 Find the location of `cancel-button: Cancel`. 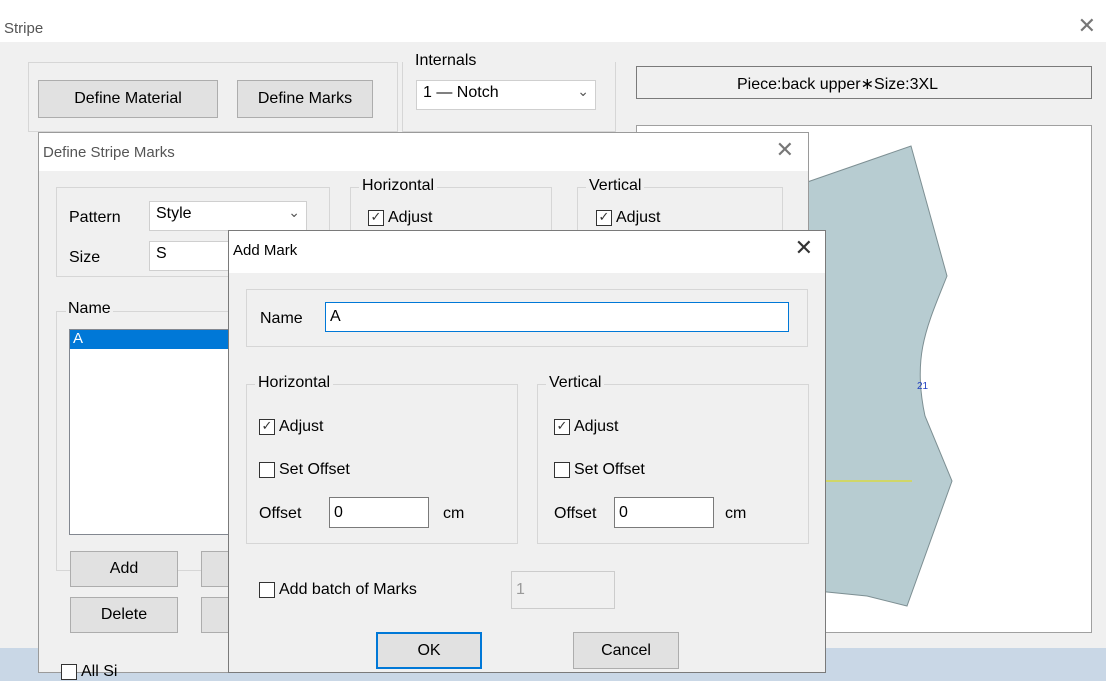

cancel-button: Cancel is located at coordinates (626, 650).